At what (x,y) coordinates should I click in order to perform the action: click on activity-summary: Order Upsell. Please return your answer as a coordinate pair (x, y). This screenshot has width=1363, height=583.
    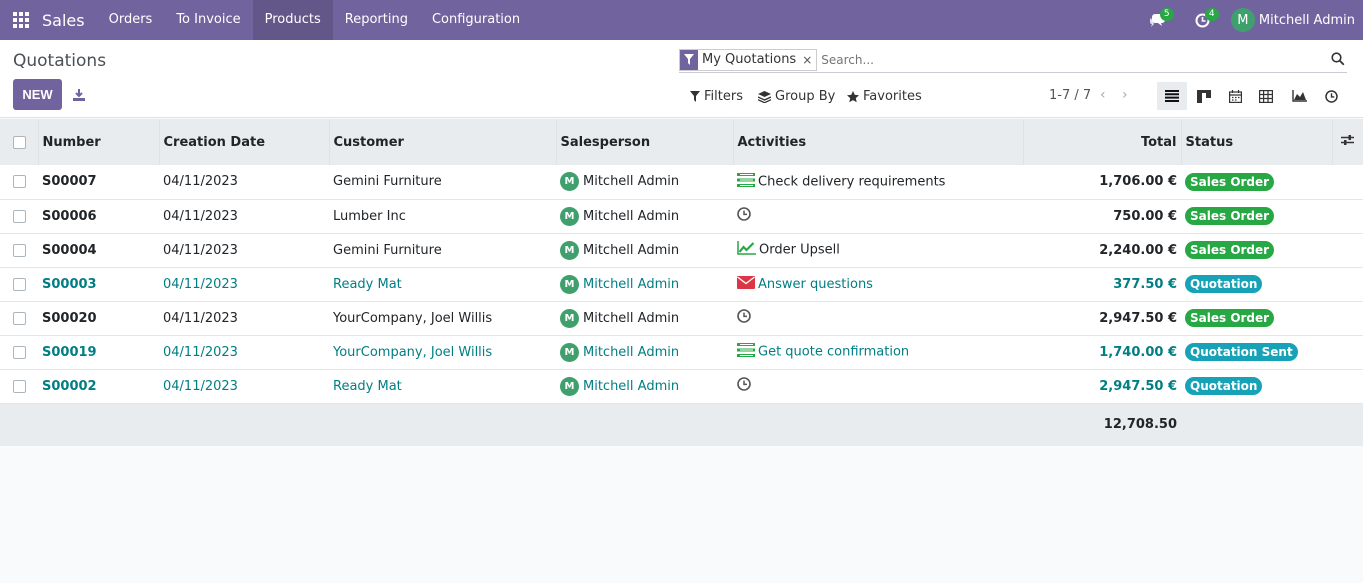
    Looking at the image, I should click on (799, 250).